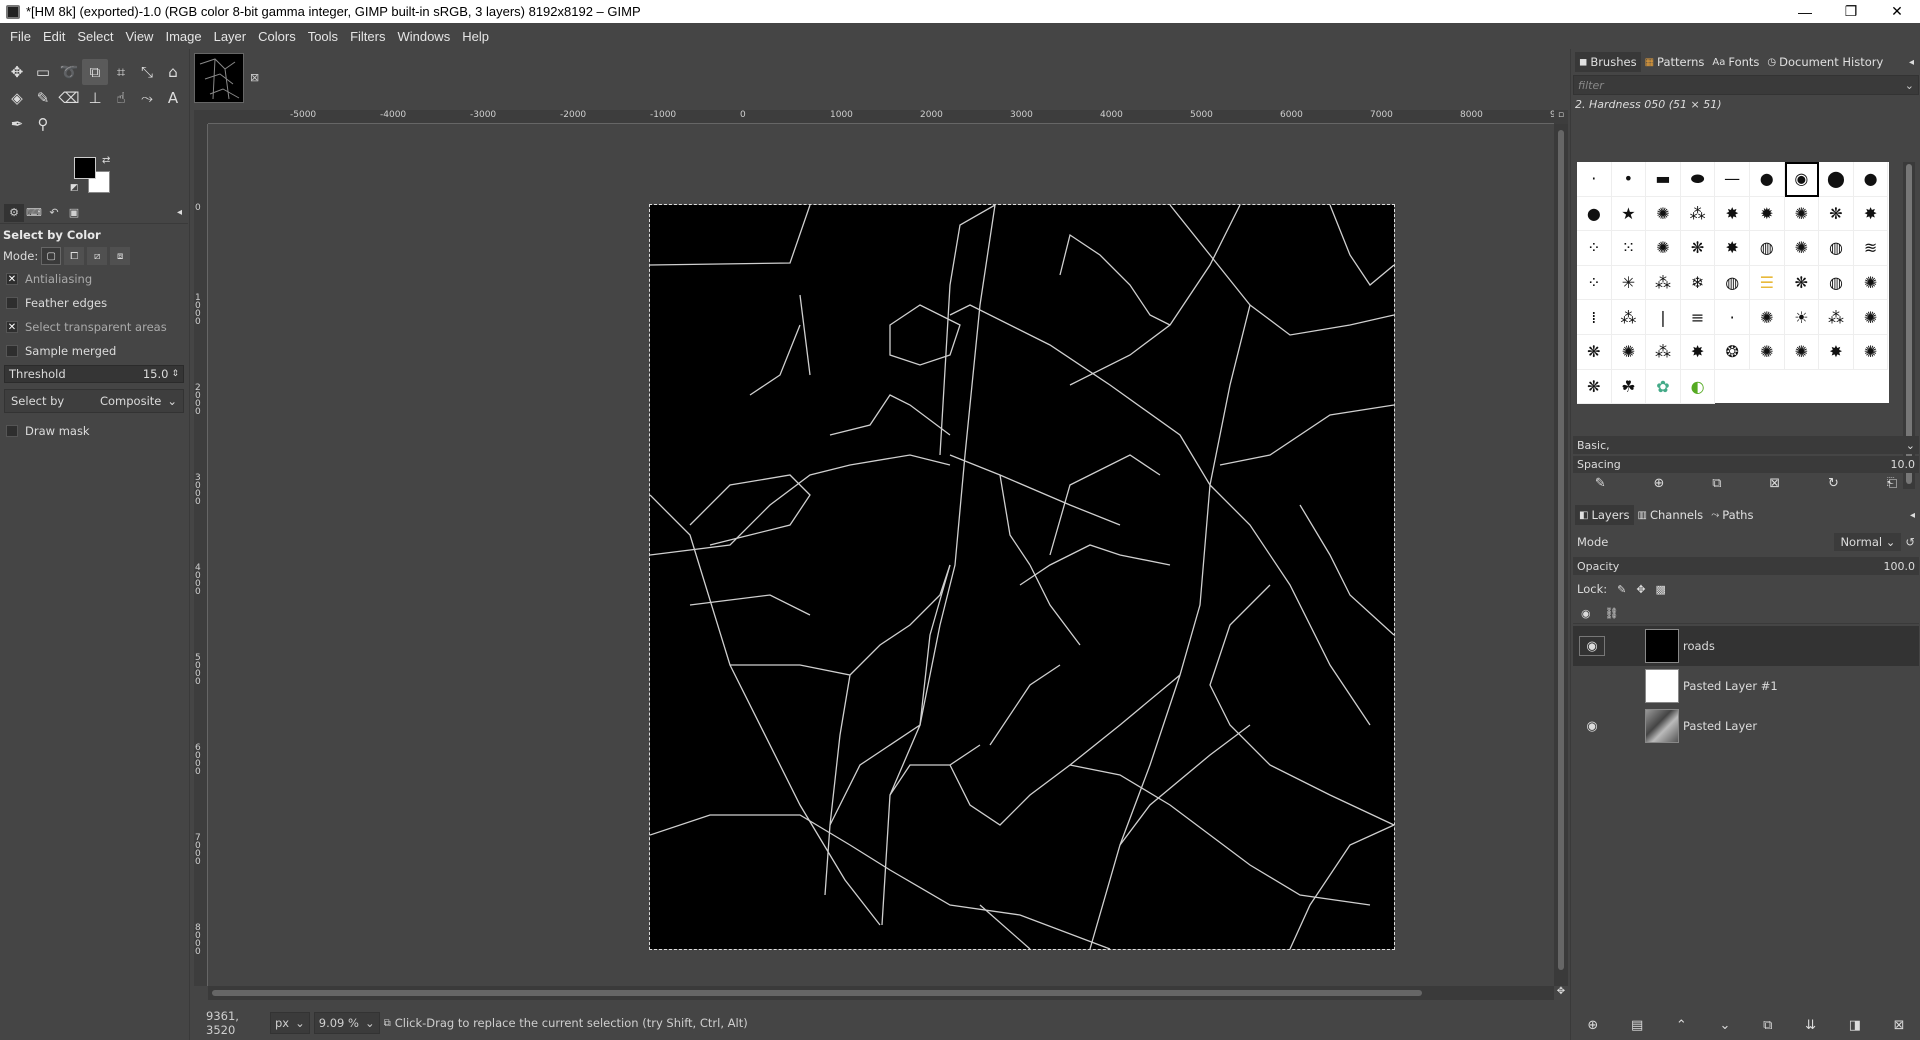 Image resolution: width=1920 pixels, height=1040 pixels. I want to click on brush-preview: ≡, so click(1698, 317).